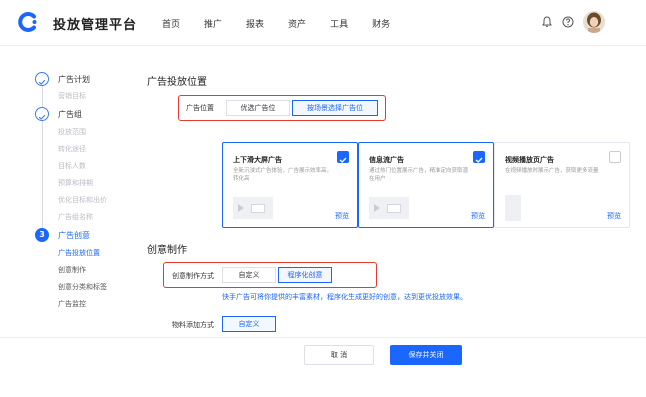 The width and height of the screenshot is (646, 397). I want to click on step-title-campaign: 广告计划, so click(74, 79).